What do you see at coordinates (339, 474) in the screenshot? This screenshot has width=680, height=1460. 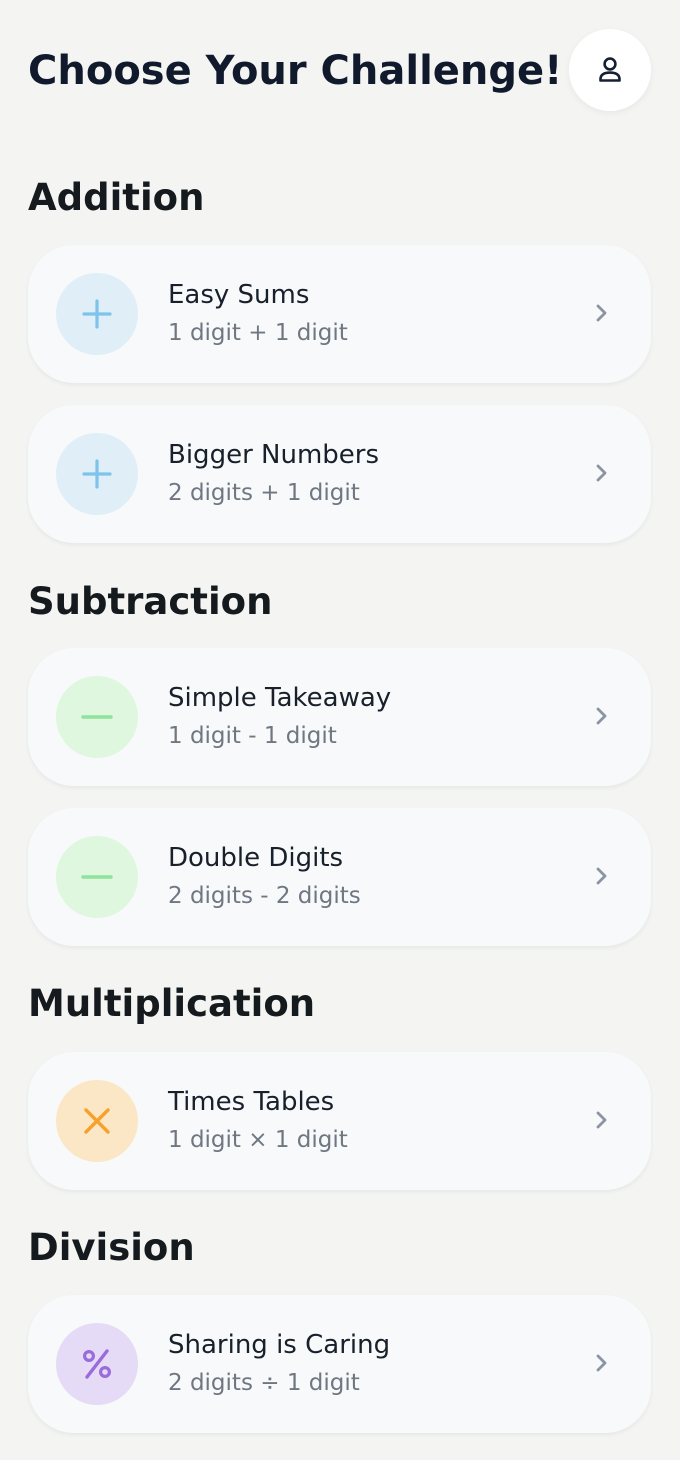 I see `challenge-card-bigger-numbers: Bigger Numbers 2 digits + 1 digit` at bounding box center [339, 474].